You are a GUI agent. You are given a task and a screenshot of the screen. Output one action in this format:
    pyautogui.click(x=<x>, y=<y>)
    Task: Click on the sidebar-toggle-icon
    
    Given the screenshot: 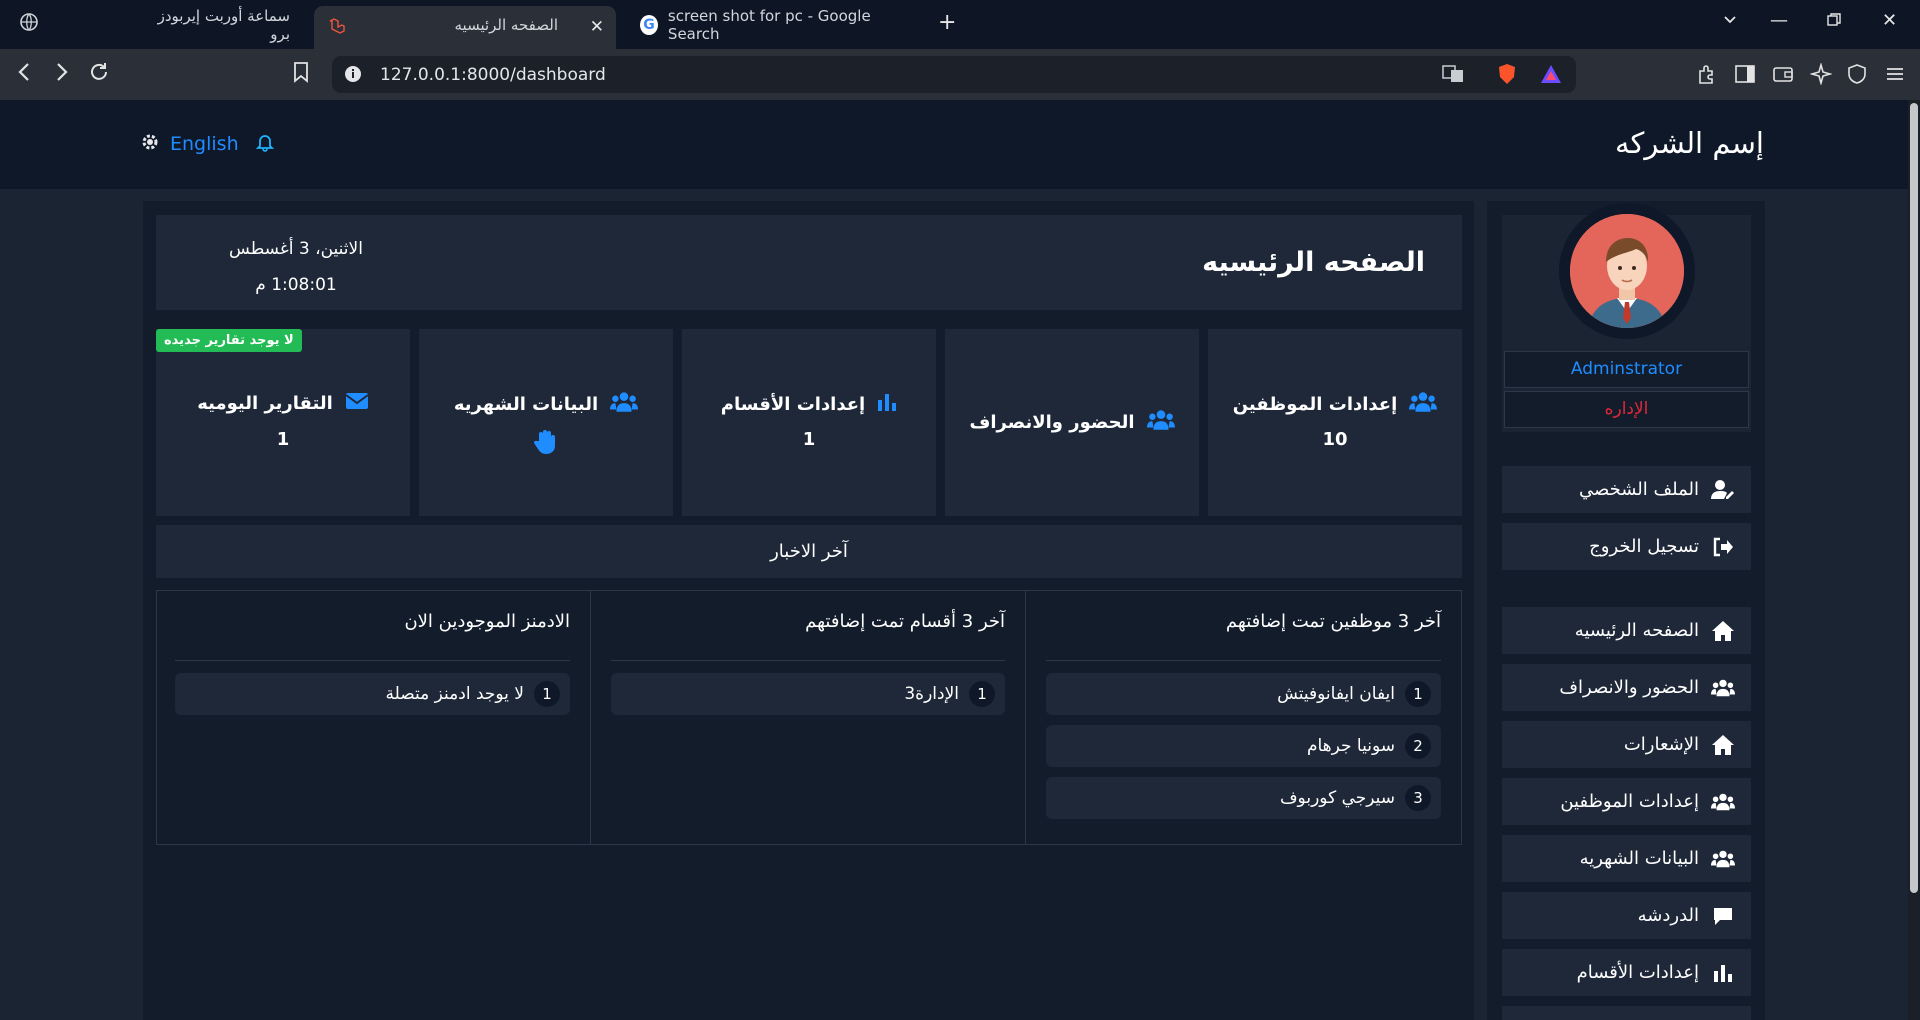 What is the action you would take?
    pyautogui.click(x=1745, y=74)
    